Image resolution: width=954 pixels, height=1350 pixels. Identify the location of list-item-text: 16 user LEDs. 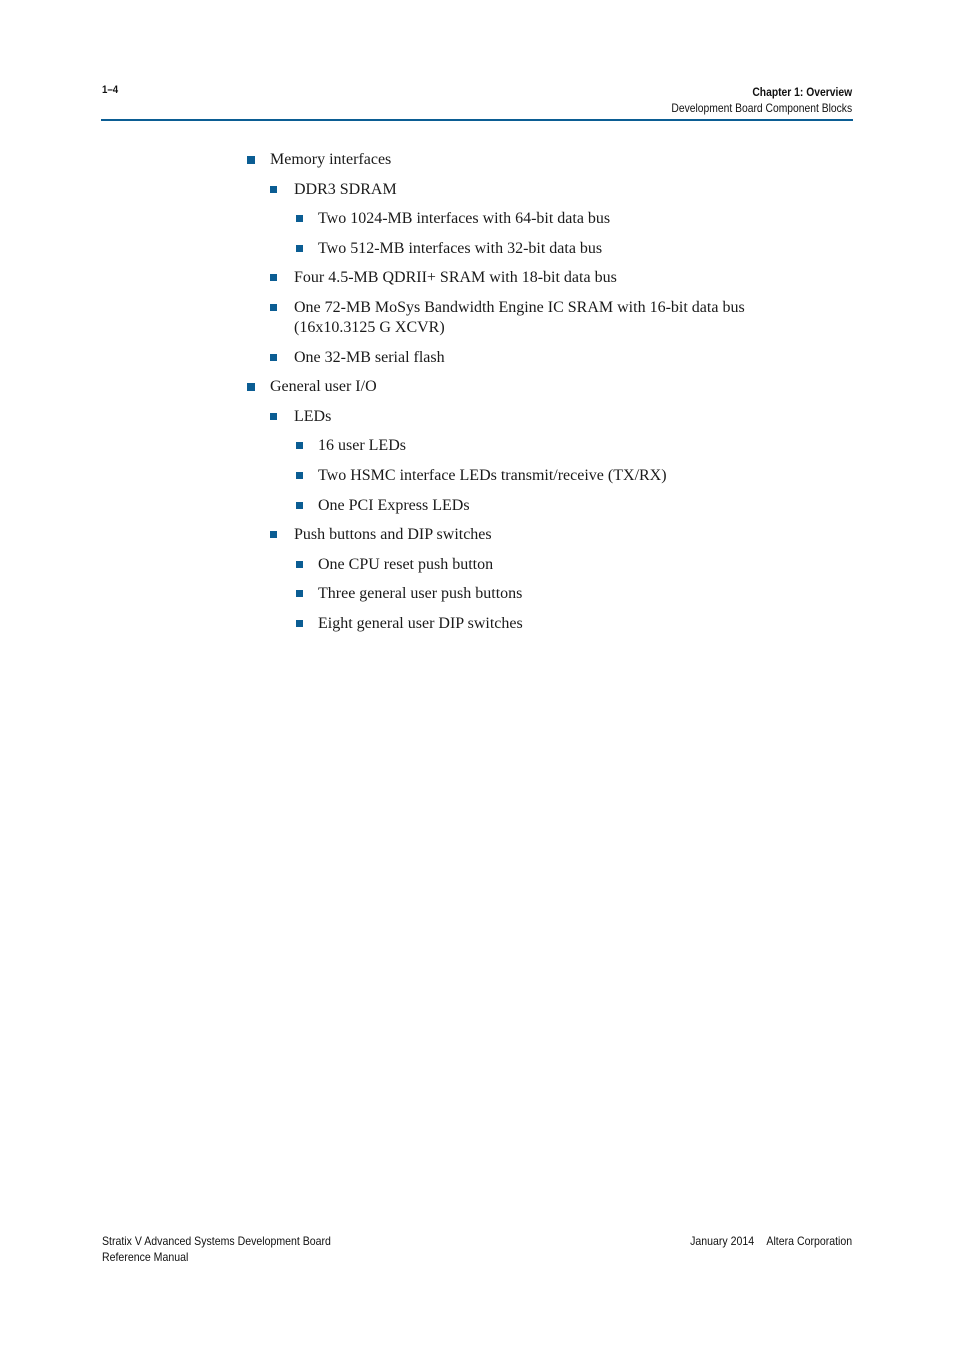
(362, 446).